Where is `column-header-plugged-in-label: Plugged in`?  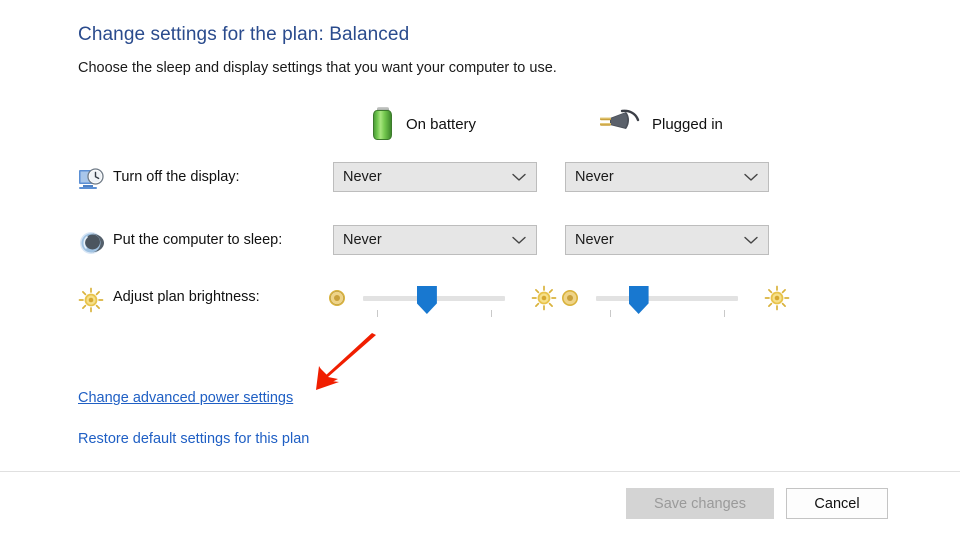 column-header-plugged-in-label: Plugged in is located at coordinates (687, 124).